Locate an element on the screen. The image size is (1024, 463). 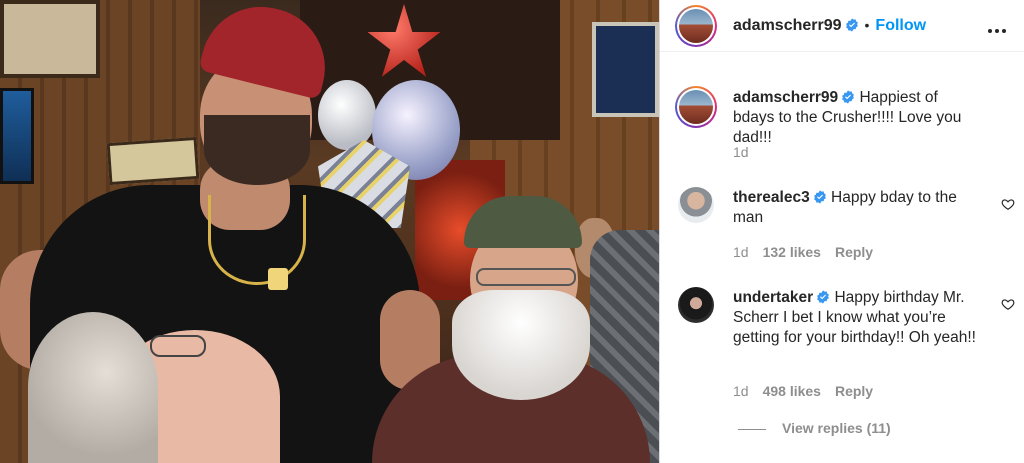
view-replies-label: View replies (11) is located at coordinates (836, 428).